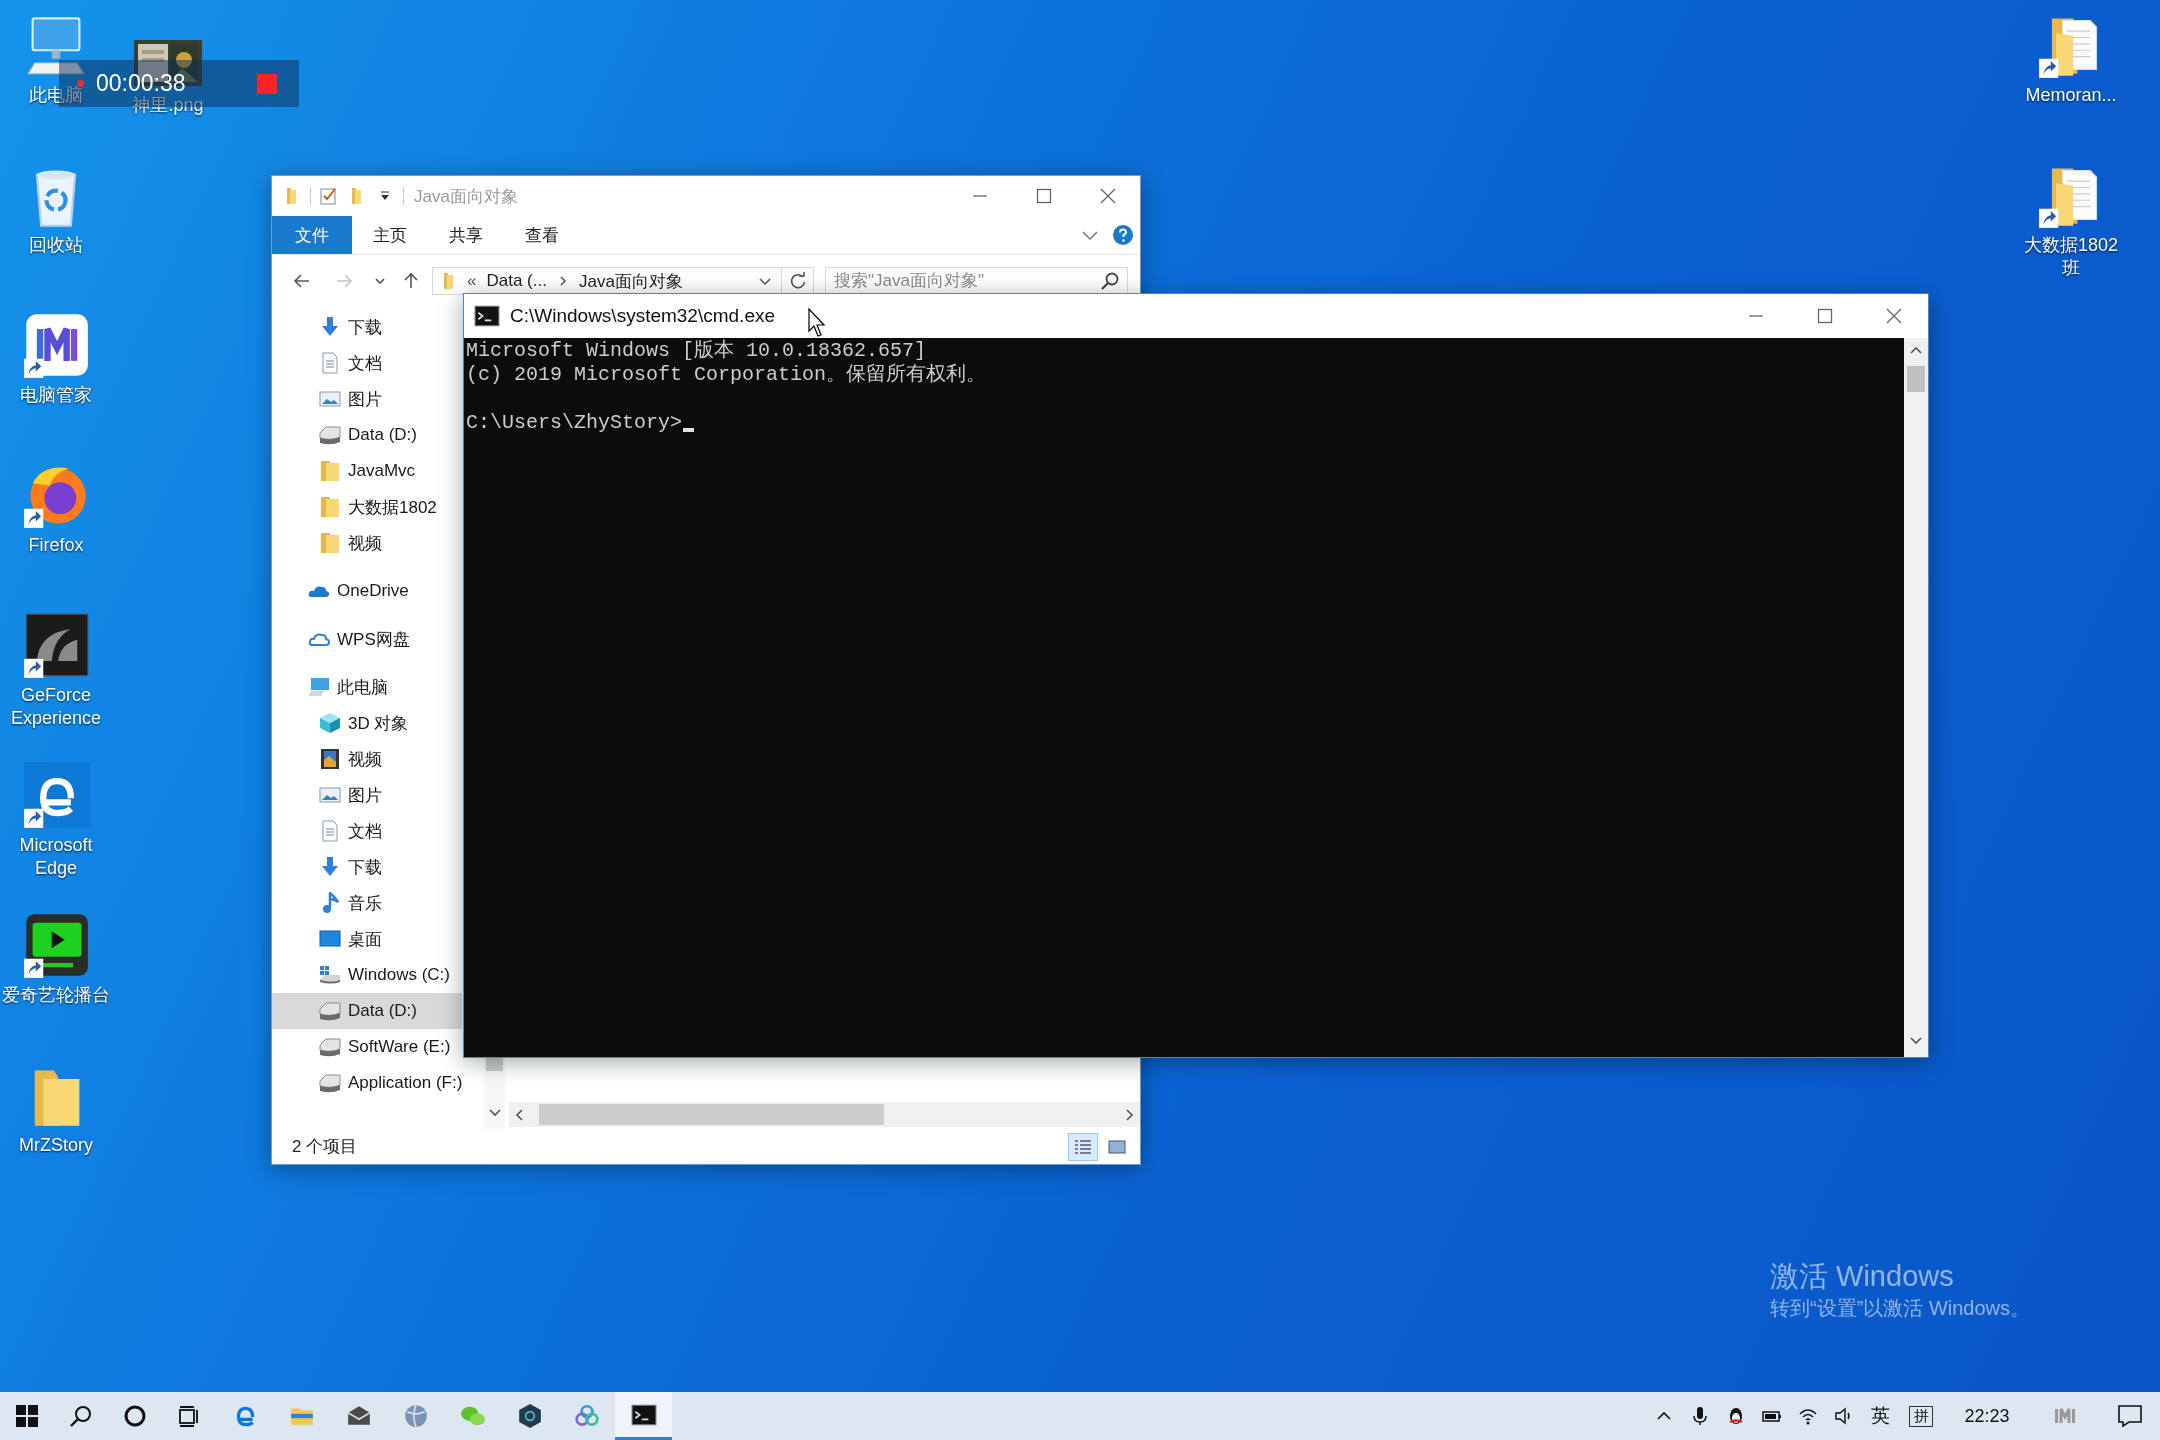 The height and width of the screenshot is (1440, 2160). I want to click on details-view-icon, so click(1083, 1146).